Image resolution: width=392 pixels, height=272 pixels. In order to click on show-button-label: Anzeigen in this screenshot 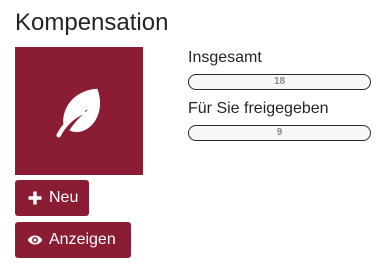, I will do `click(82, 239)`.